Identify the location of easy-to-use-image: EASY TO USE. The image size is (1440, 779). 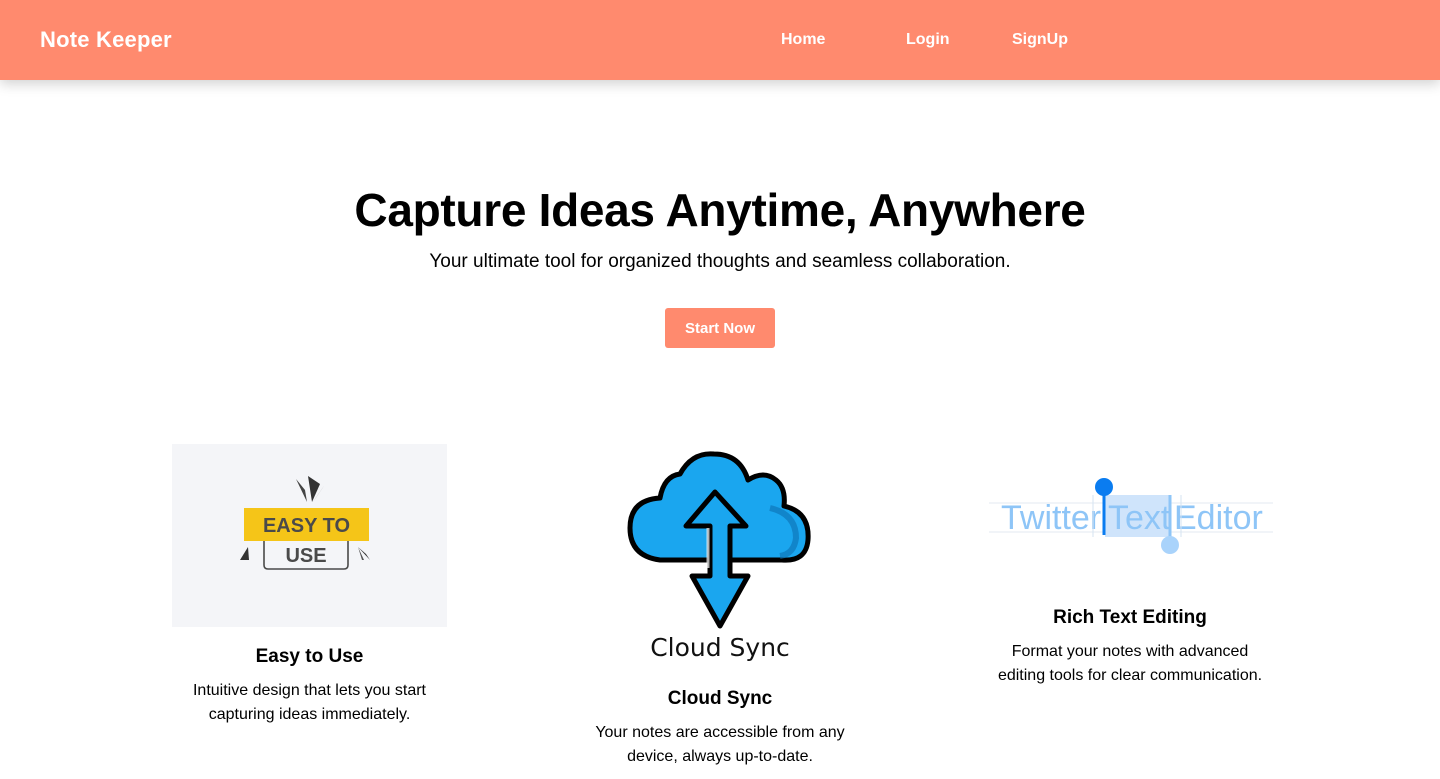
(309, 535).